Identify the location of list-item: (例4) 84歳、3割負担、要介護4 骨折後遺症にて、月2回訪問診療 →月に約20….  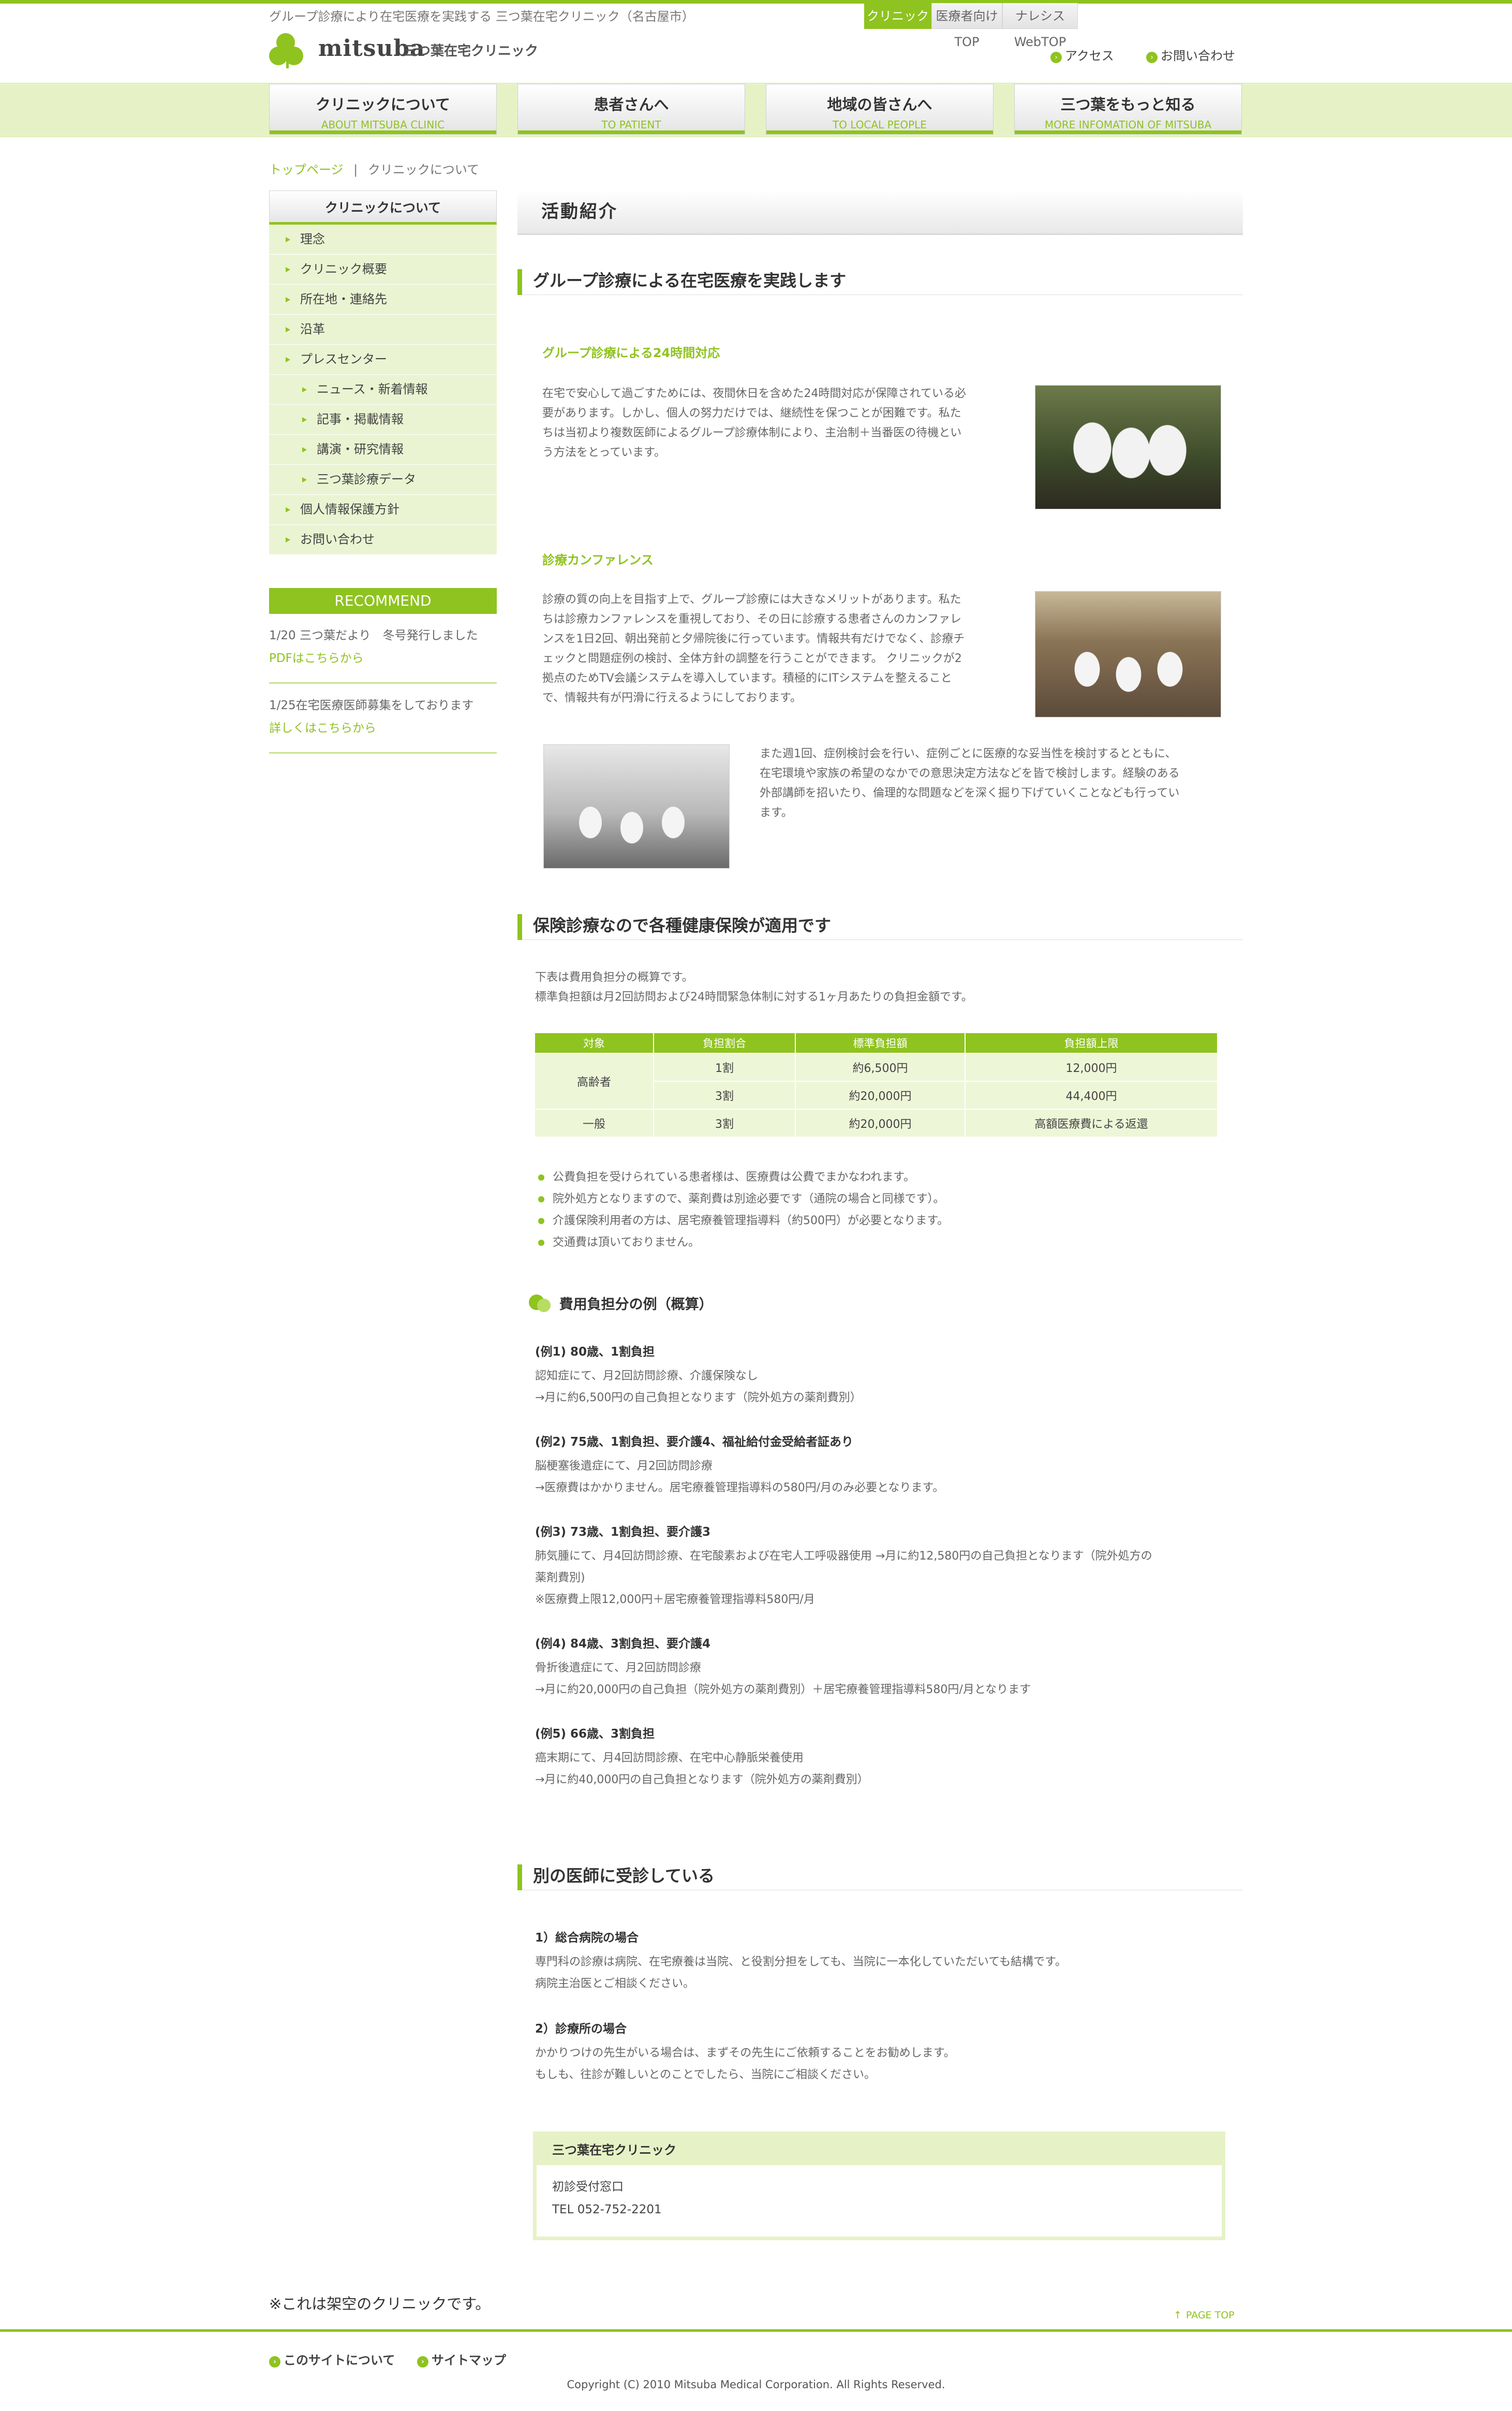
(783, 1667).